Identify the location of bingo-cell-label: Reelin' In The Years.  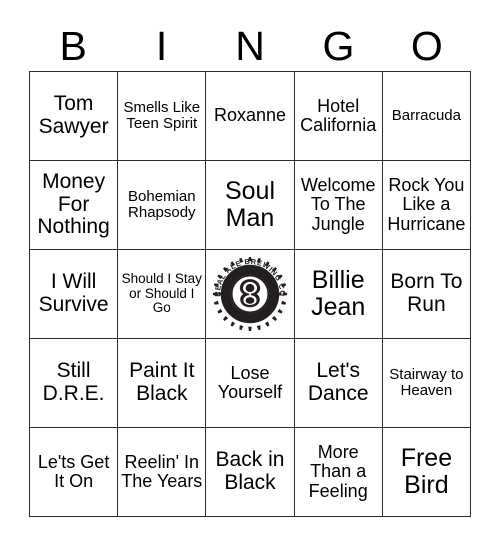
(162, 471).